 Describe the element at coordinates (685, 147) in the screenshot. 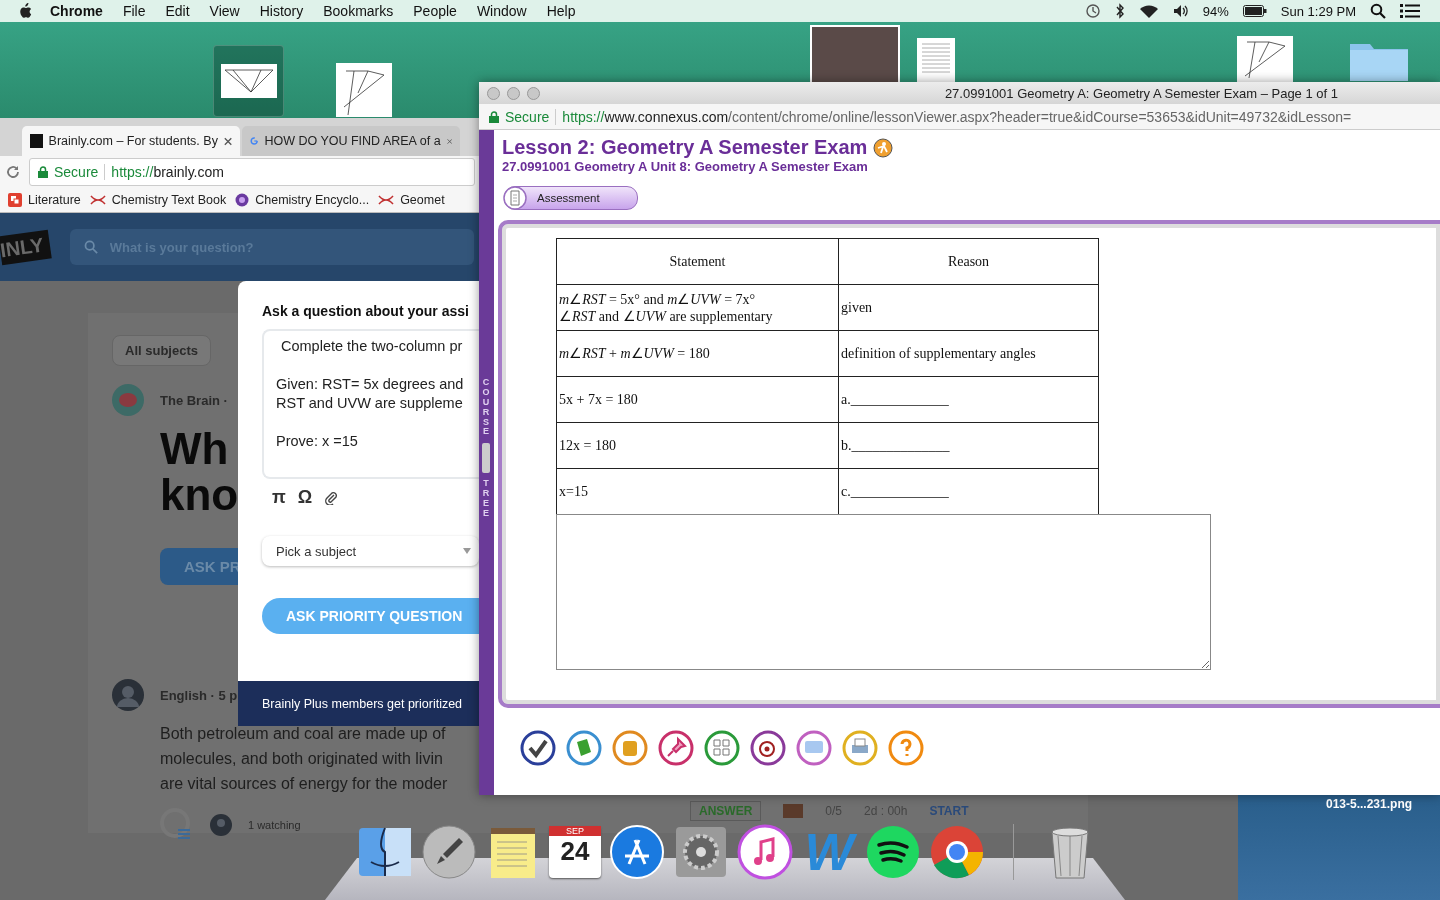

I see `lesson-title: Lesson 2: Geometry A Semester Exam` at that location.